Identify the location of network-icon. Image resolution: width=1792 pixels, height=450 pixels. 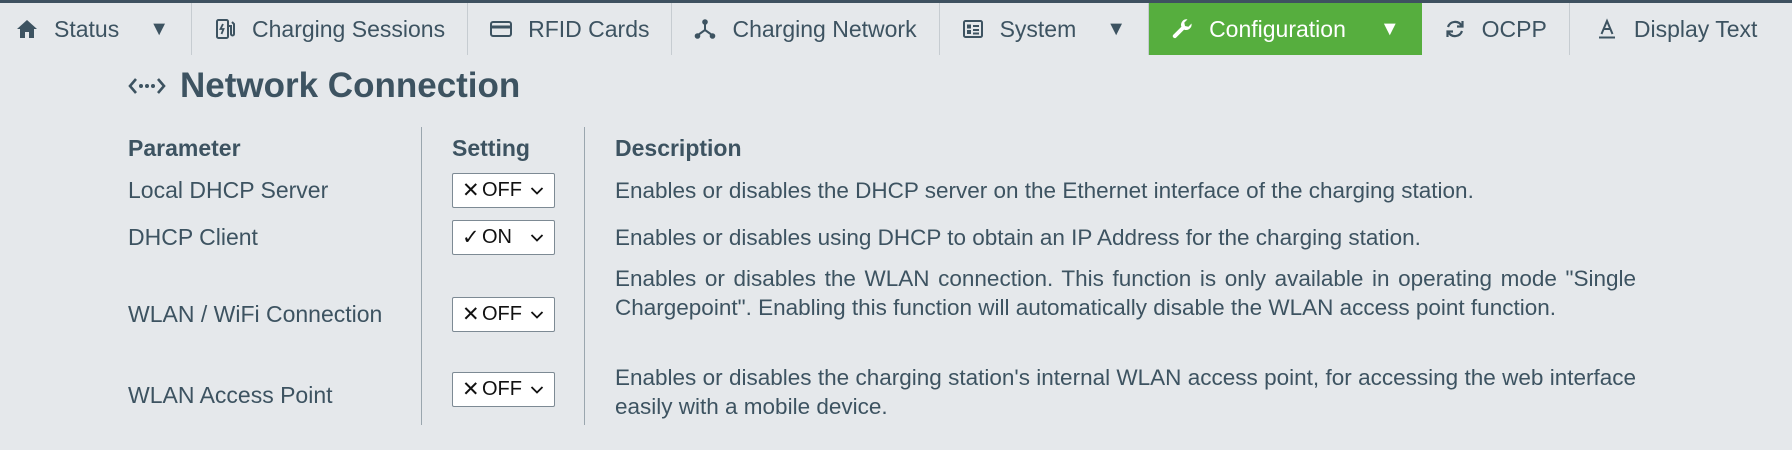
(705, 29).